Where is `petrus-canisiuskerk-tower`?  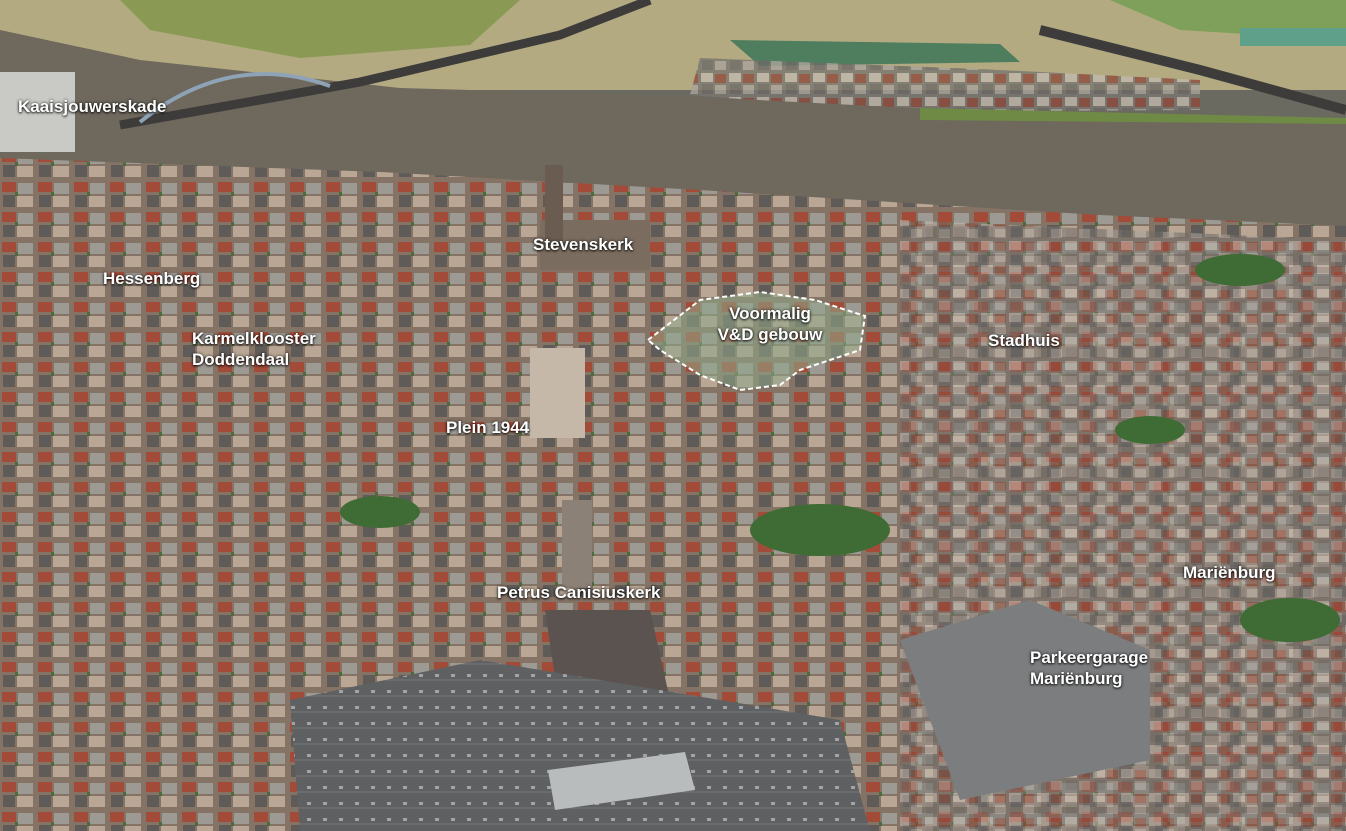
petrus-canisiuskerk-tower is located at coordinates (577, 544).